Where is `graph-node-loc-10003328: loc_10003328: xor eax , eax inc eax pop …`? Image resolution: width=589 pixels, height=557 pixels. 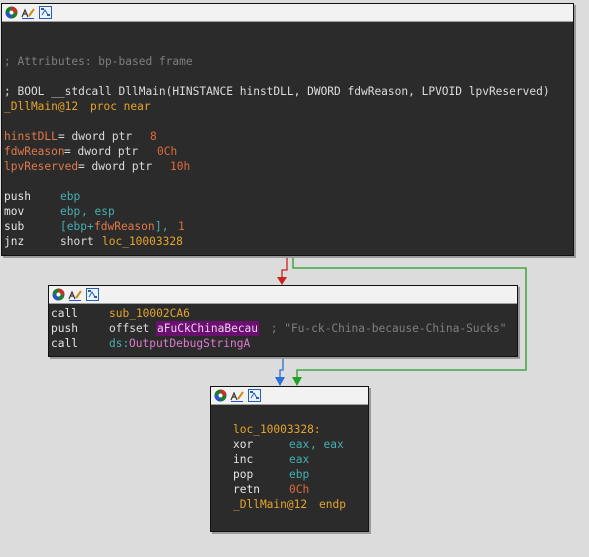 graph-node-loc-10003328: loc_10003328: xor eax , eax inc eax pop … is located at coordinates (289, 459).